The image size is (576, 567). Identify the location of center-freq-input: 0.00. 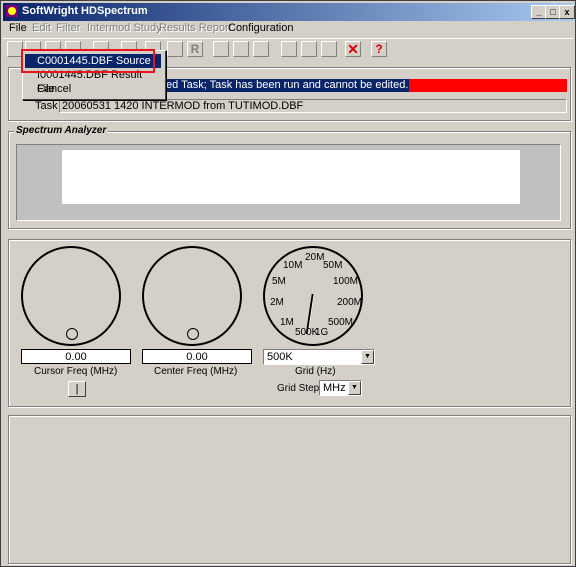
(197, 356).